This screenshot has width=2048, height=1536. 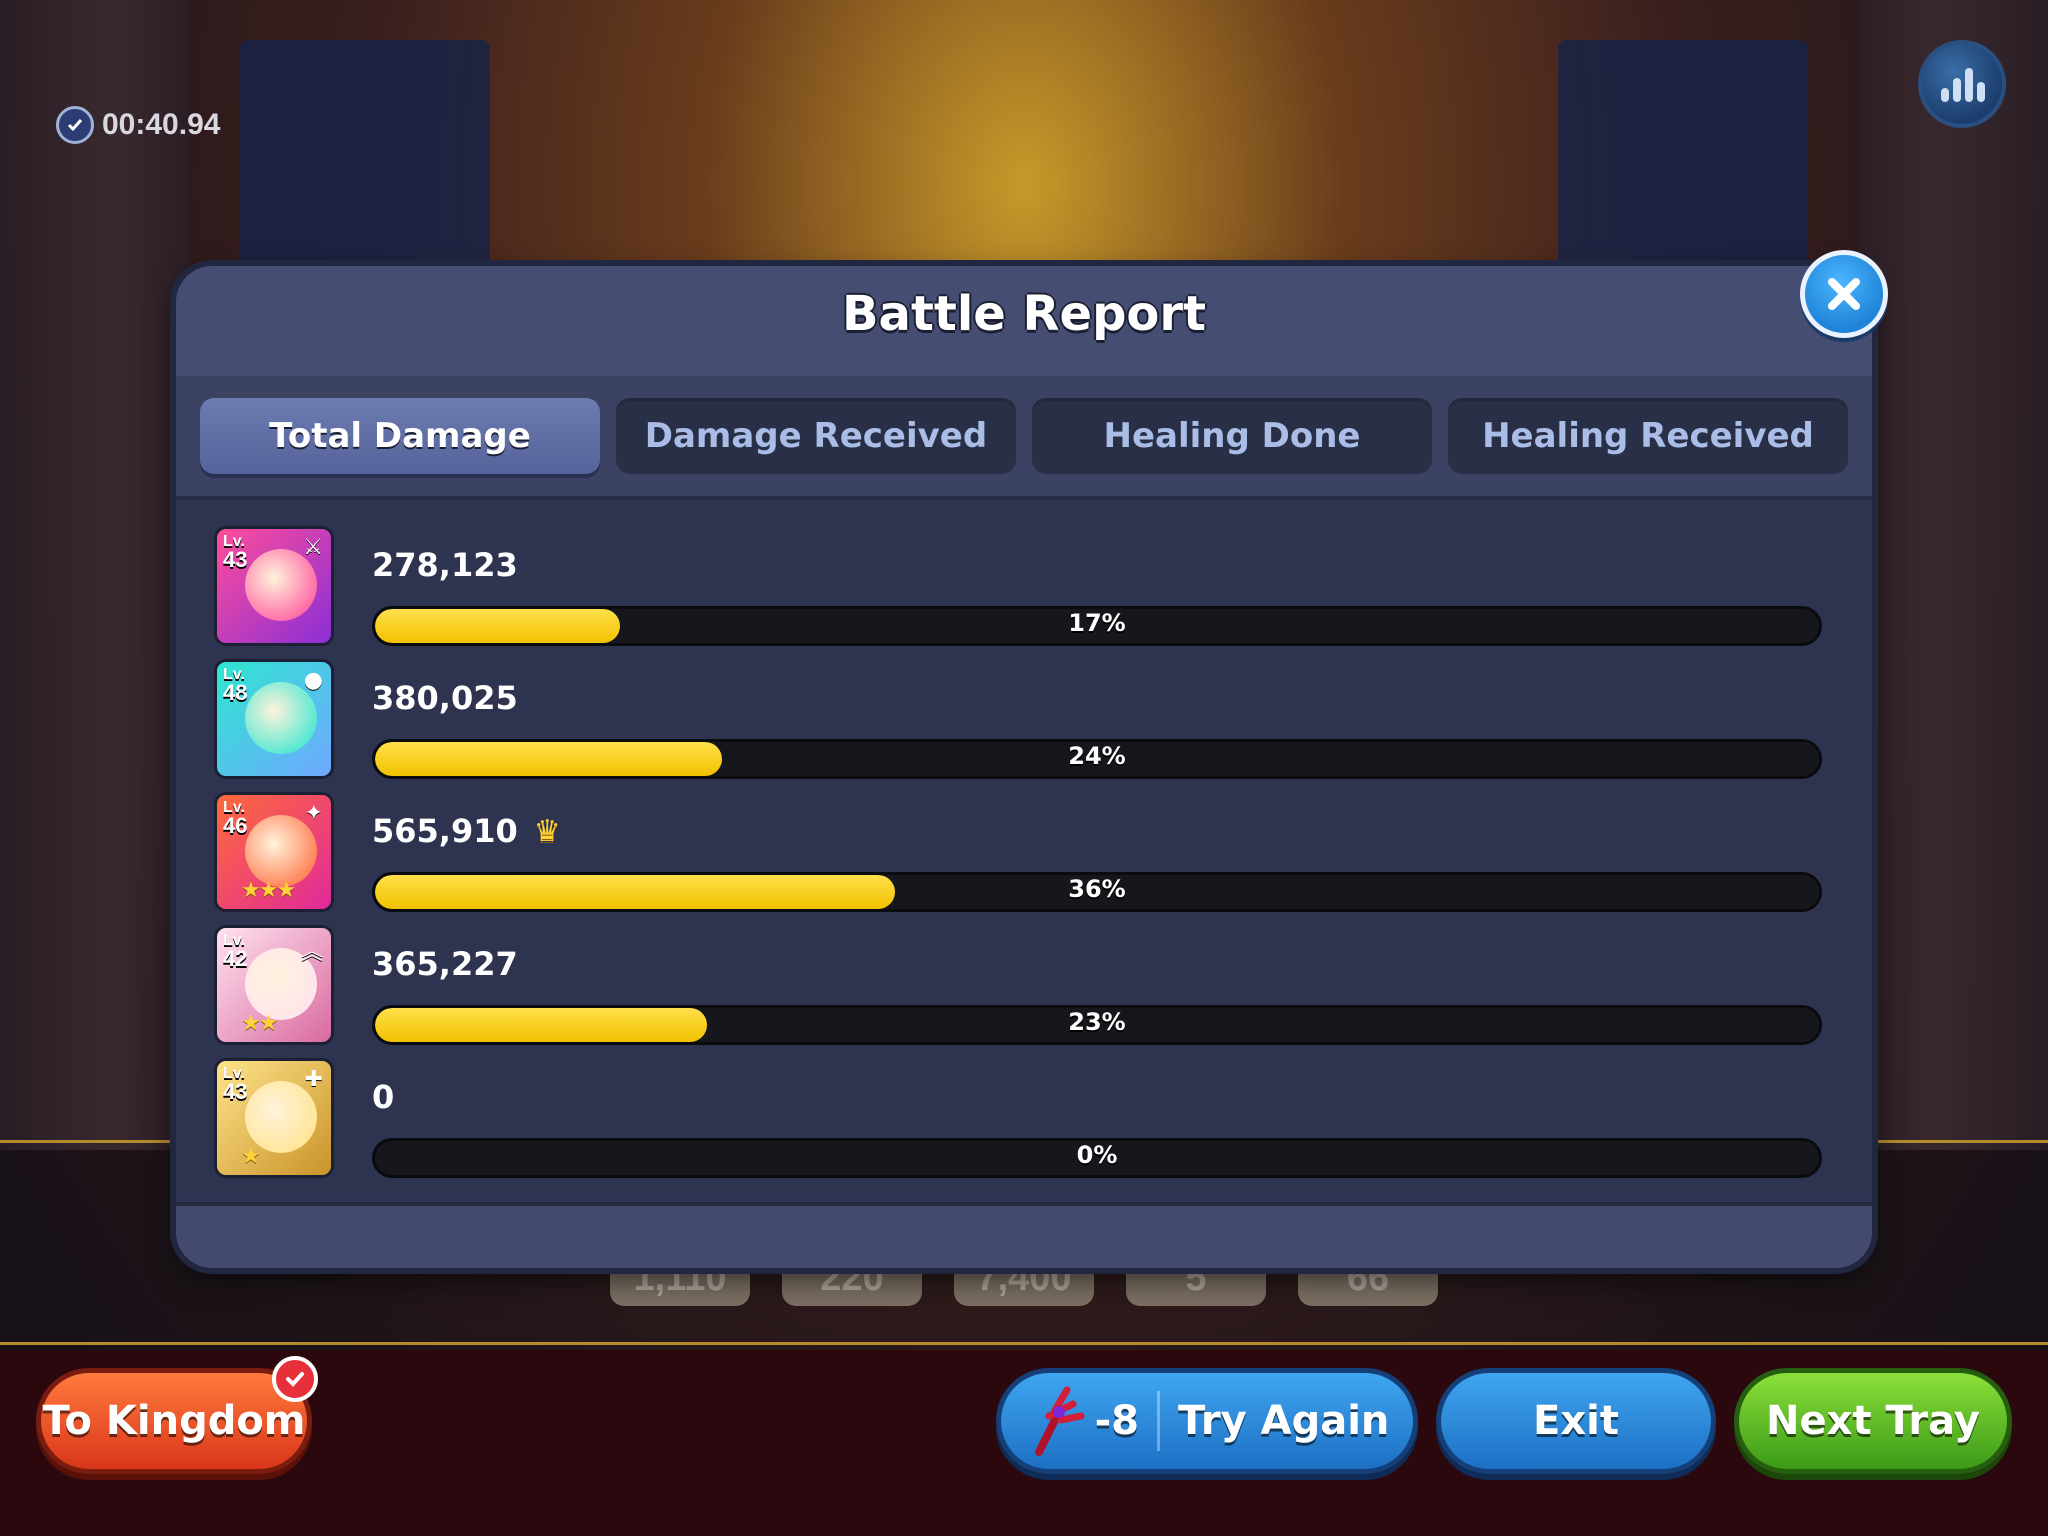 What do you see at coordinates (1097, 889) in the screenshot?
I see `stat-percent: 36%` at bounding box center [1097, 889].